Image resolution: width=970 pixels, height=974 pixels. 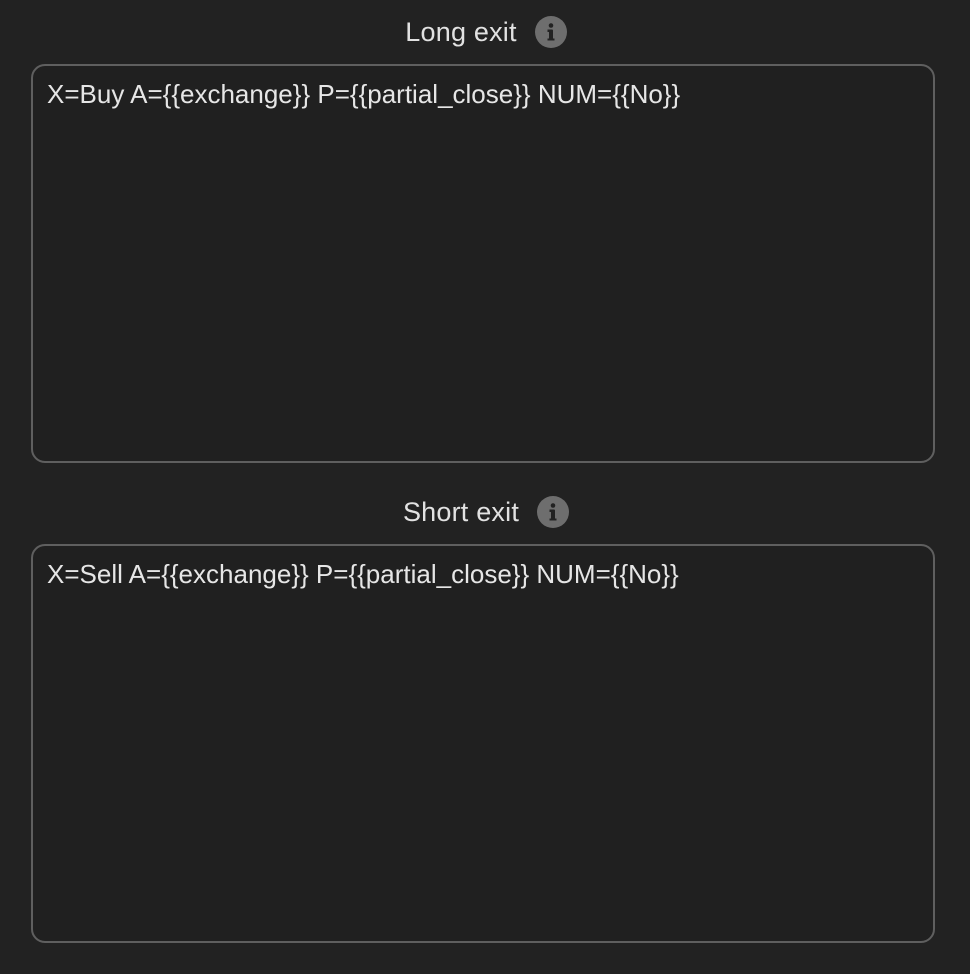 I want to click on long-exit-label: Long exit, so click(x=461, y=31).